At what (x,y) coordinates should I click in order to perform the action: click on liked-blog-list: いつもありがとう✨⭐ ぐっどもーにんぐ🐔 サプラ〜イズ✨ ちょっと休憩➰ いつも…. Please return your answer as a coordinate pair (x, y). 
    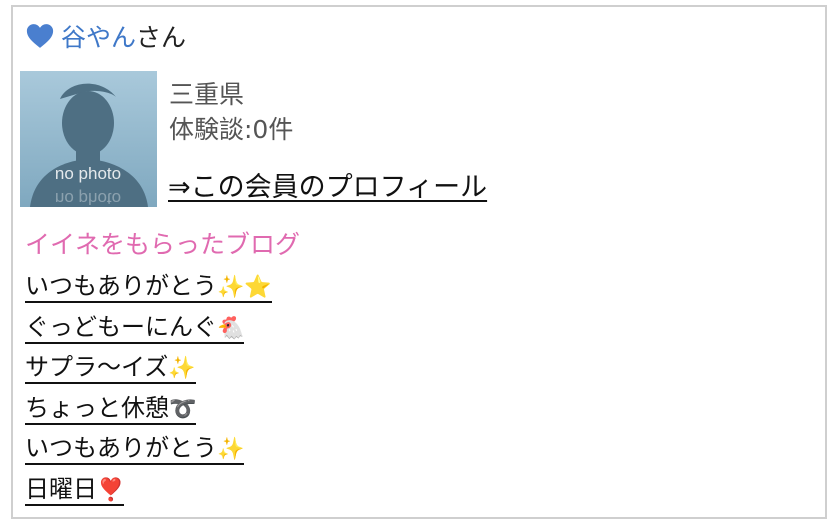
    Looking at the image, I should click on (148, 391).